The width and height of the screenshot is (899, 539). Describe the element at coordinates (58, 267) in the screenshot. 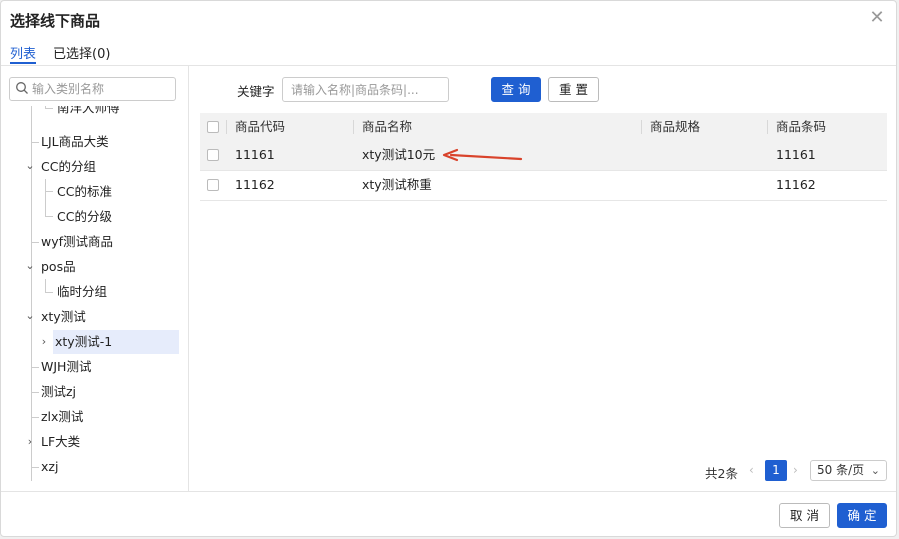

I see `tree-node-pos: pos品` at that location.